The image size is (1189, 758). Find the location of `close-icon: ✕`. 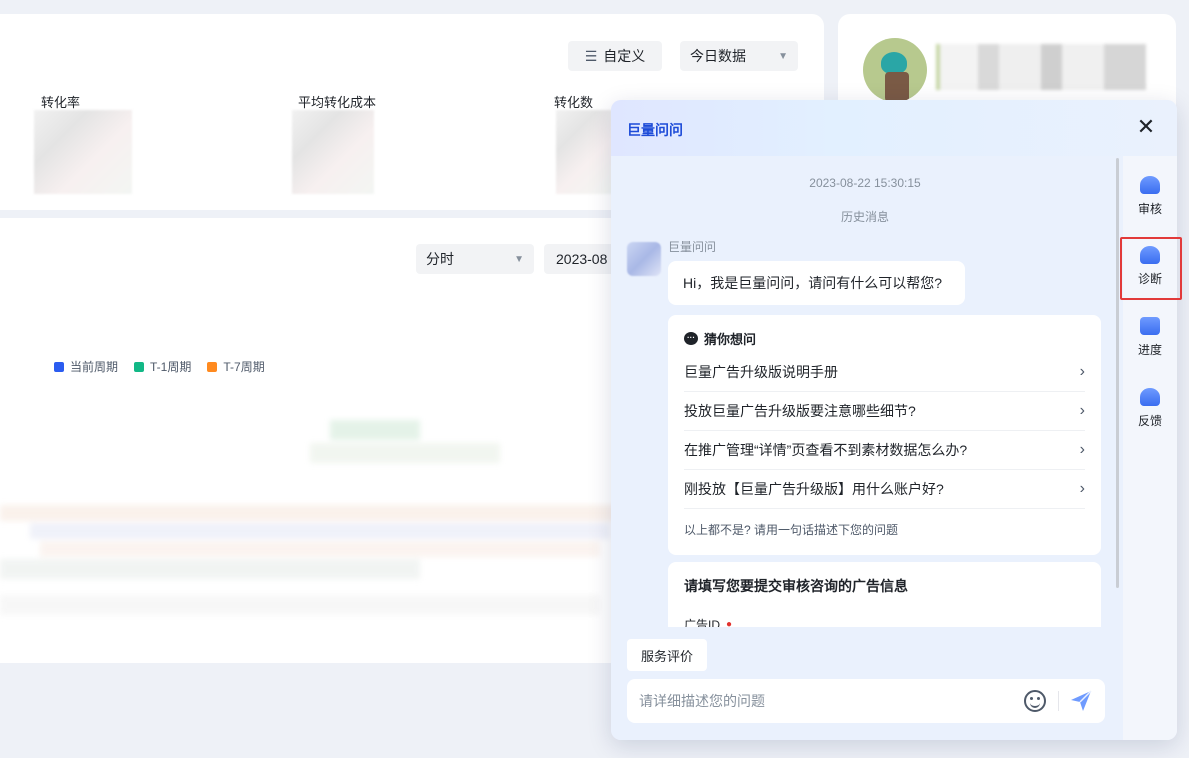

close-icon: ✕ is located at coordinates (1146, 127).